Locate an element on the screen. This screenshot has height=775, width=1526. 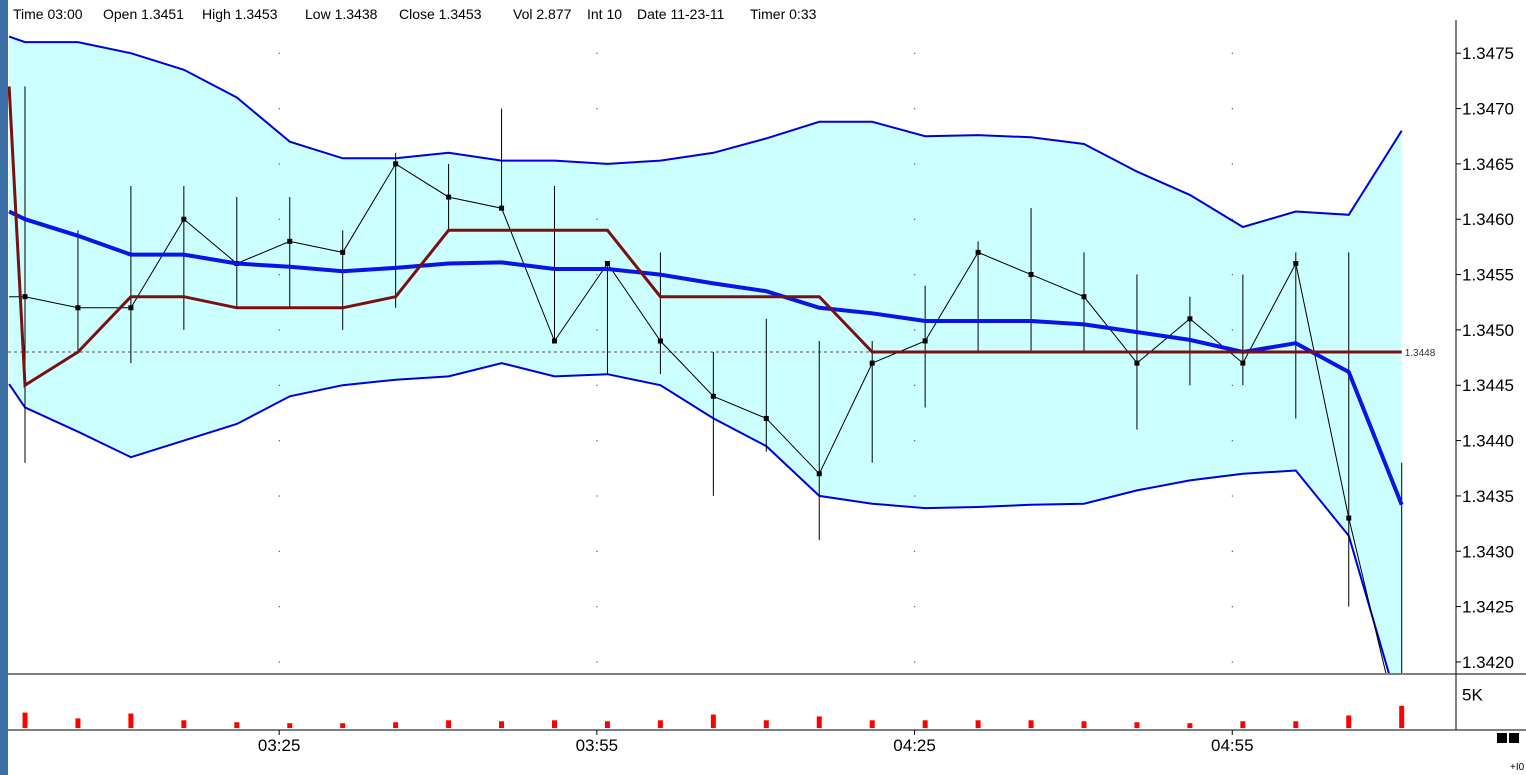
price-tick-label: 1.3450 is located at coordinates (1488, 330).